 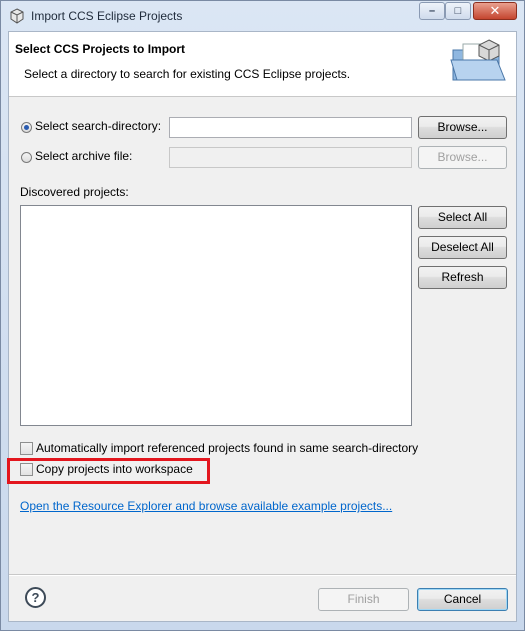 What do you see at coordinates (462, 247) in the screenshot?
I see `deselect-all-button: Deselect All` at bounding box center [462, 247].